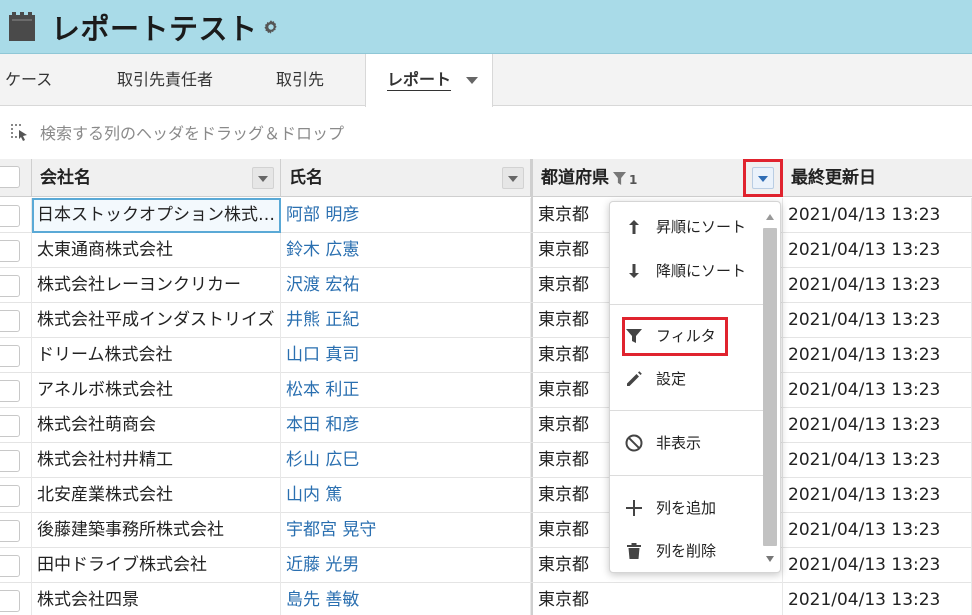 This screenshot has height=615, width=972. I want to click on cell-name: 山口 真司, so click(406, 355).